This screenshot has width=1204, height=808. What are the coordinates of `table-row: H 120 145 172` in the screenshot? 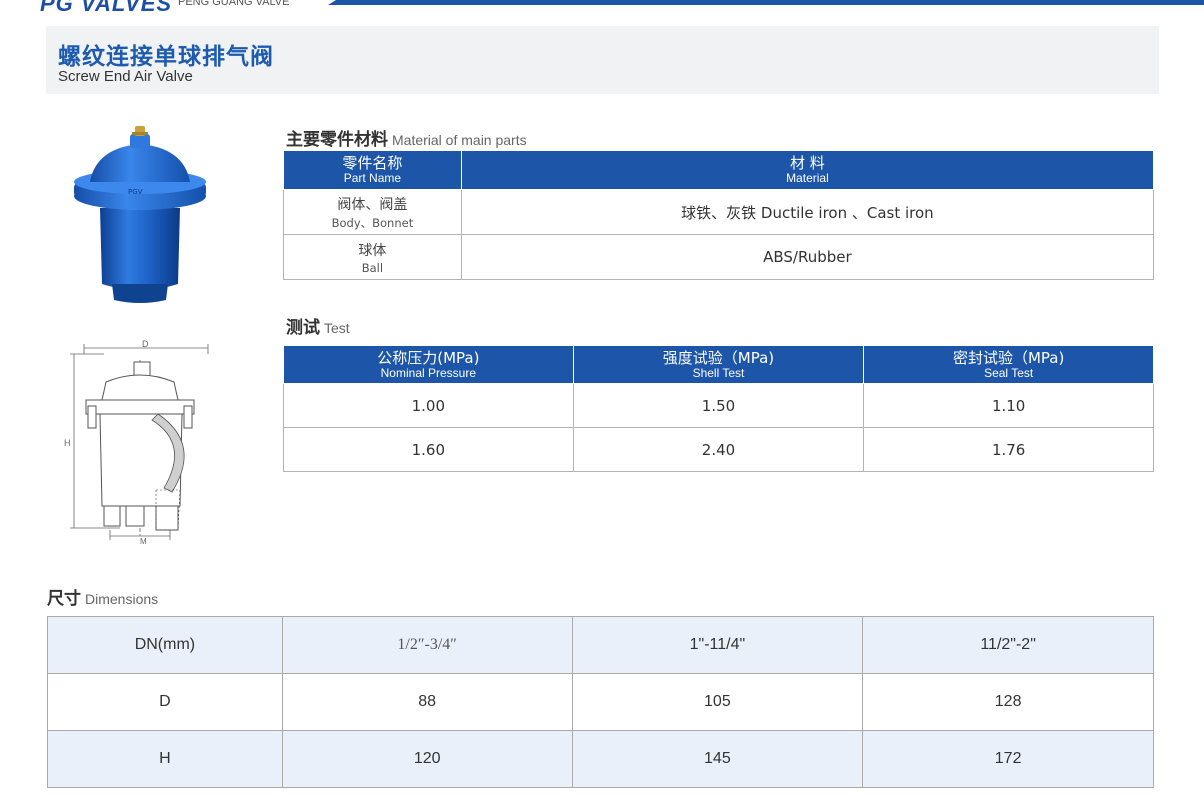 It's located at (600, 759).